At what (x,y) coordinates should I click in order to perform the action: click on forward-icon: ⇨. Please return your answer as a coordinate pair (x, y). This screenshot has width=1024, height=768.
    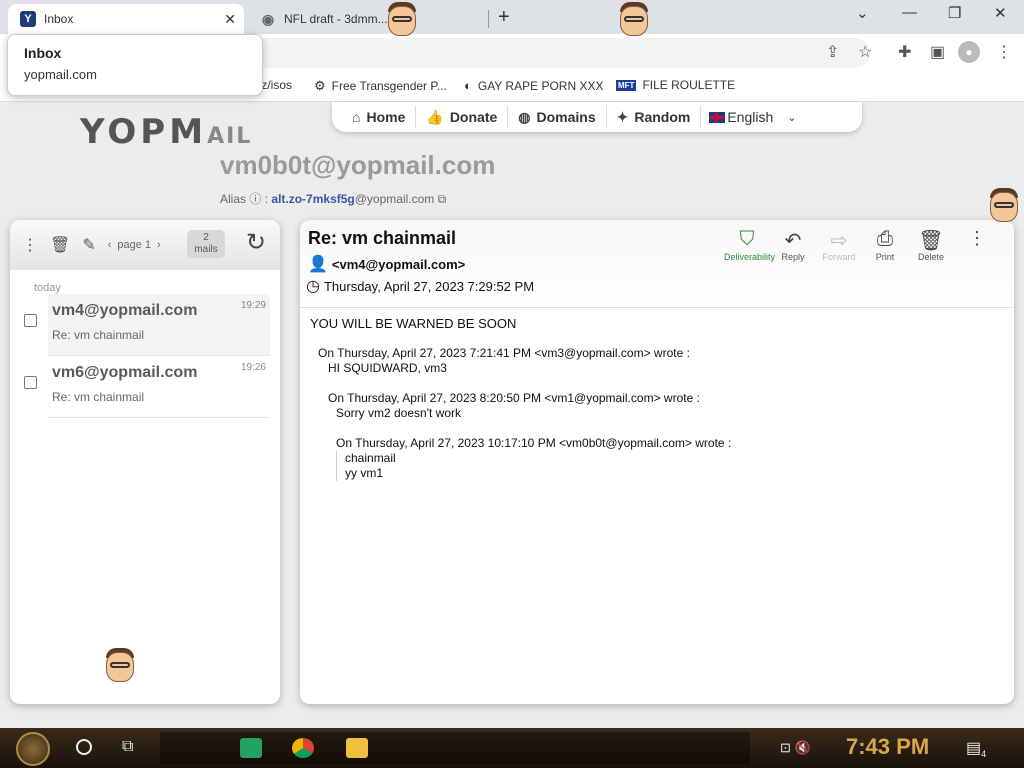
    Looking at the image, I should click on (839, 241).